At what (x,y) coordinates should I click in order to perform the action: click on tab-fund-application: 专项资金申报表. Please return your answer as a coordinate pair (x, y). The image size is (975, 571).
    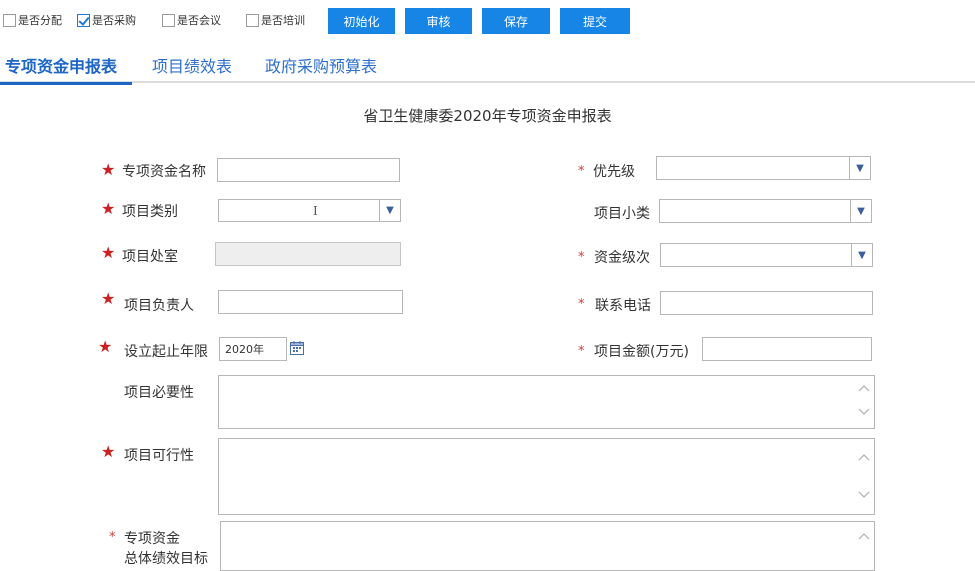
    Looking at the image, I should click on (61, 65).